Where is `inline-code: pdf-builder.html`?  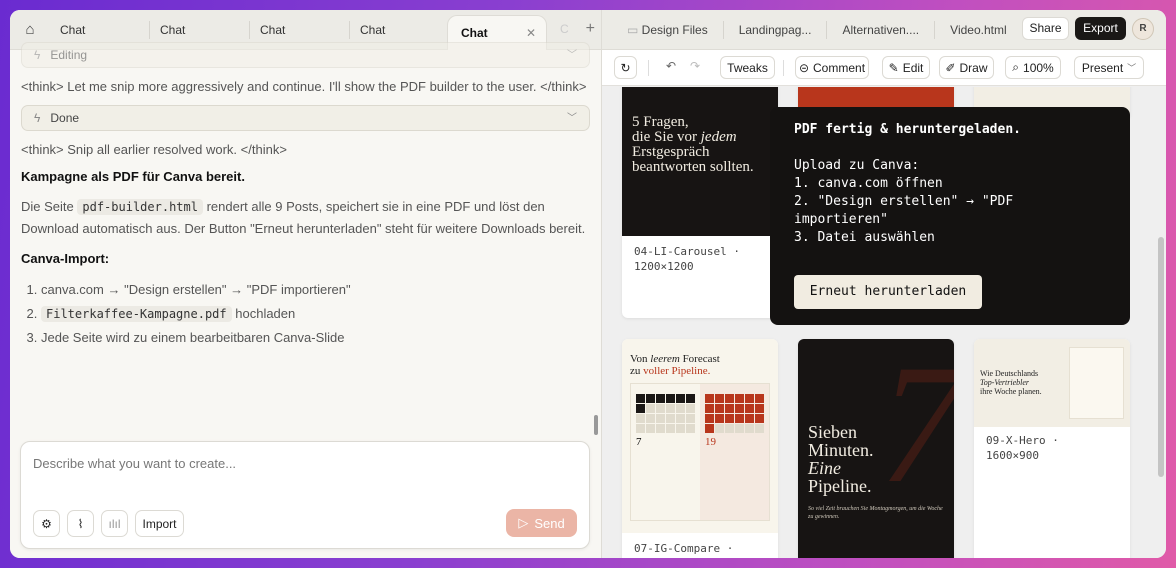 inline-code: pdf-builder.html is located at coordinates (140, 207).